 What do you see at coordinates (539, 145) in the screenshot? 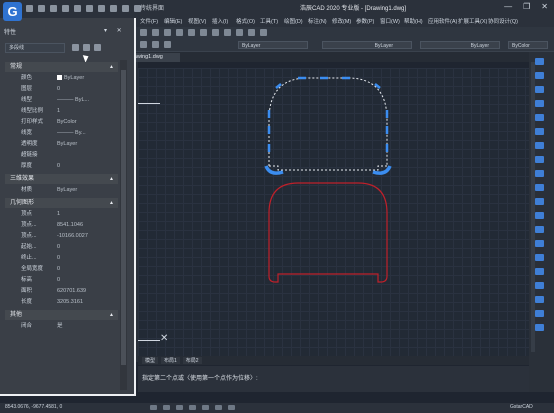
I see `rotate-icon` at bounding box center [539, 145].